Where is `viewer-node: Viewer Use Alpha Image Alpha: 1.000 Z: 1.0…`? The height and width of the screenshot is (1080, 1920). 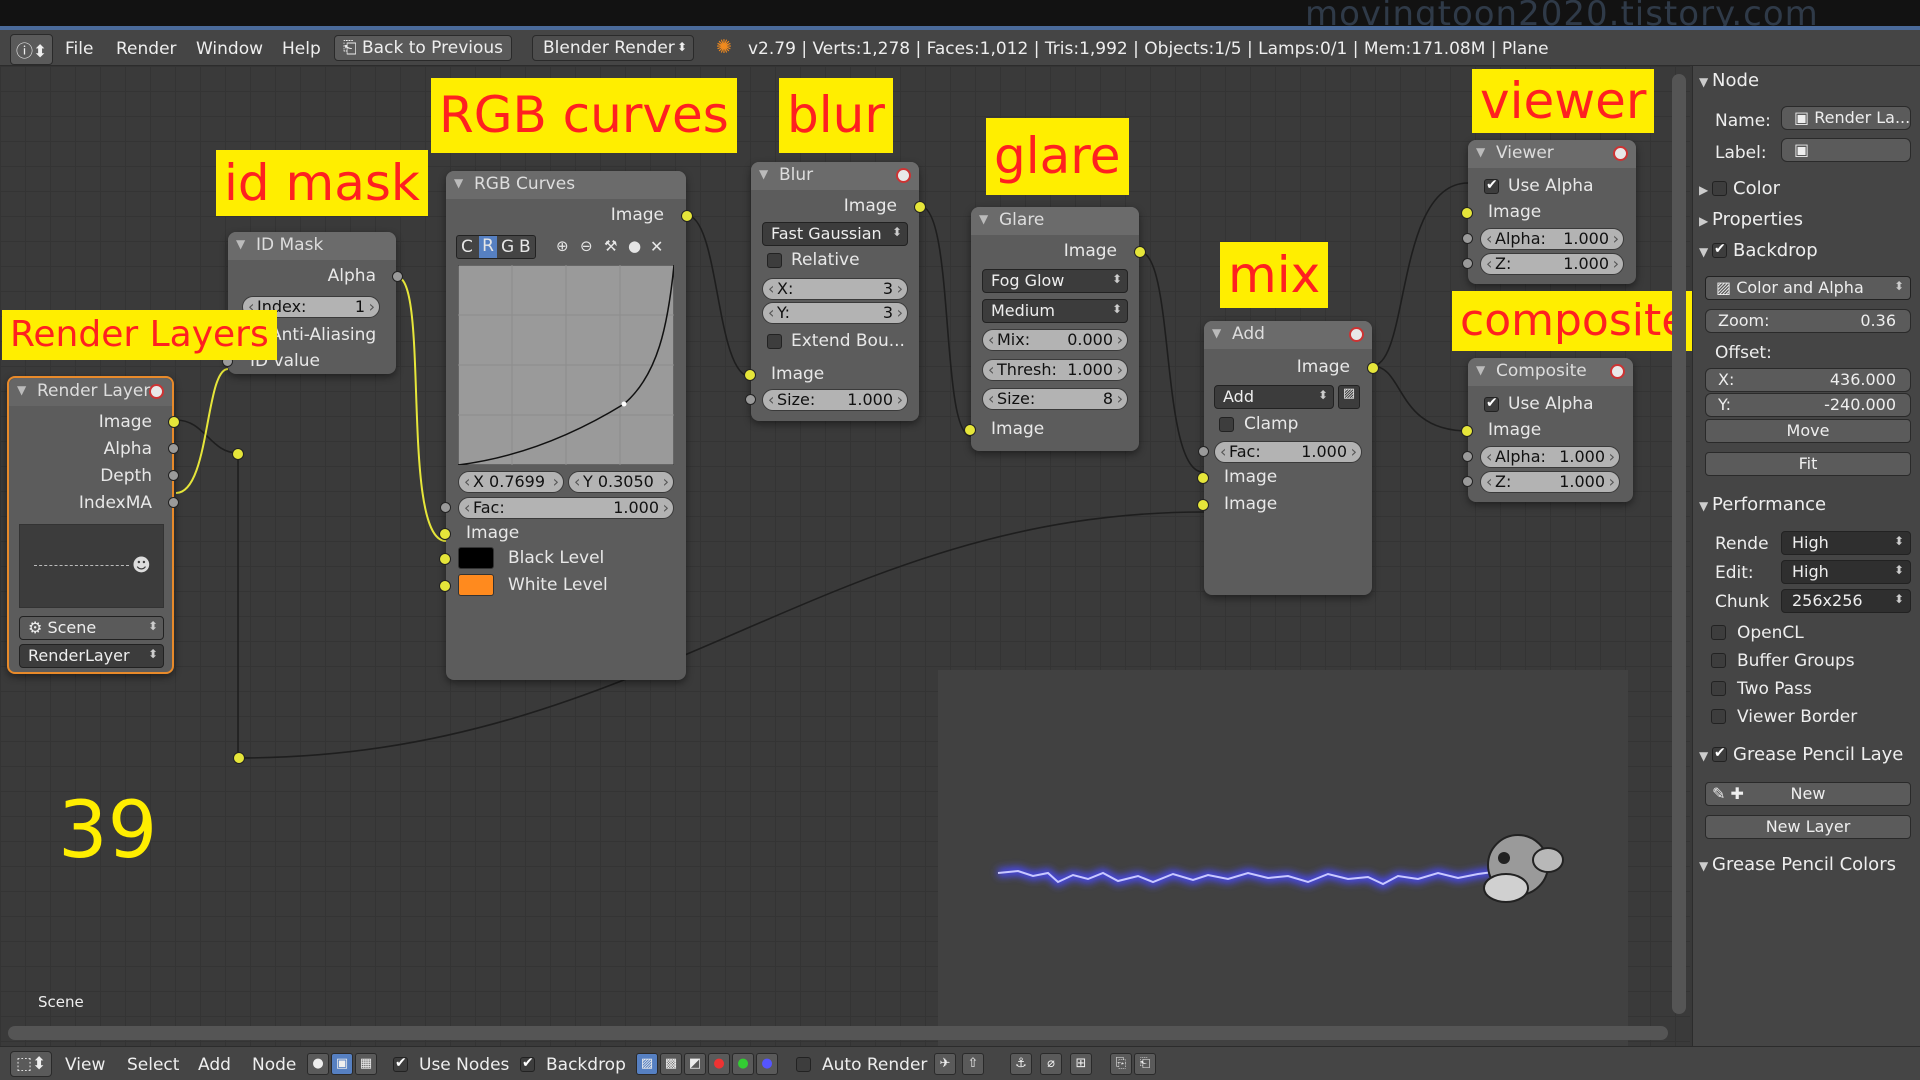 viewer-node: Viewer Use Alpha Image Alpha: 1.000 Z: 1.0… is located at coordinates (1548, 212).